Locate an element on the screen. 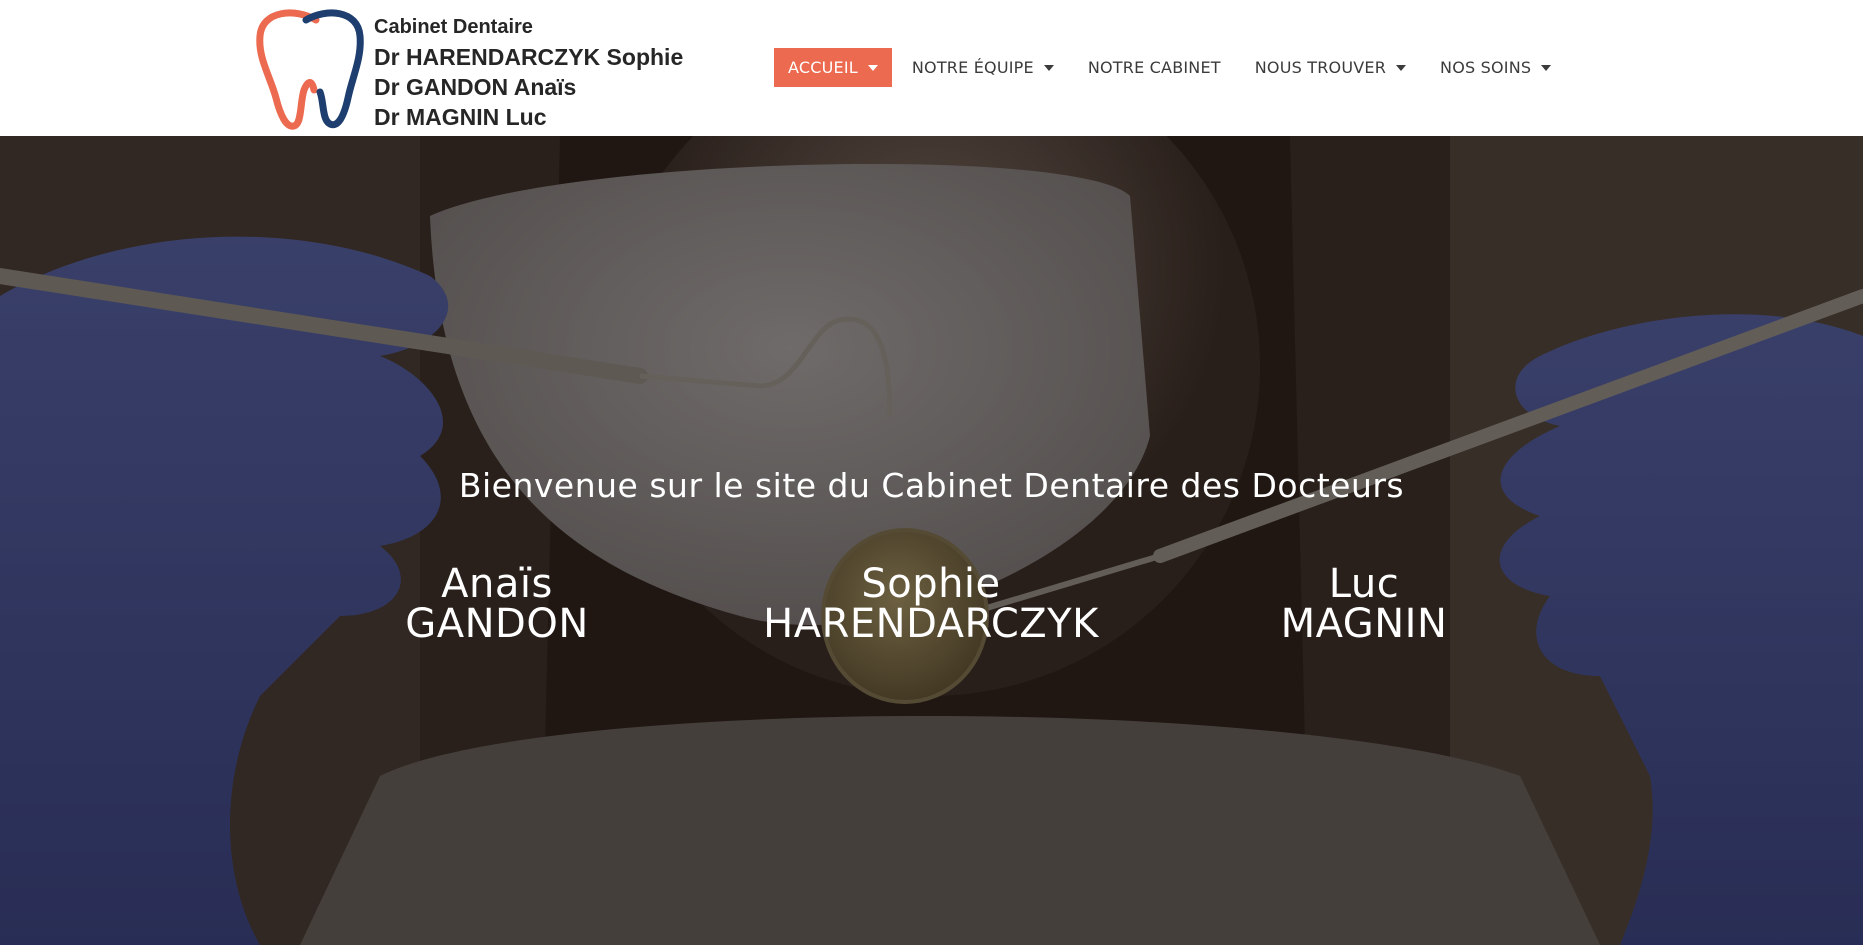 The height and width of the screenshot is (945, 1863). tooth-icon is located at coordinates (310, 69).